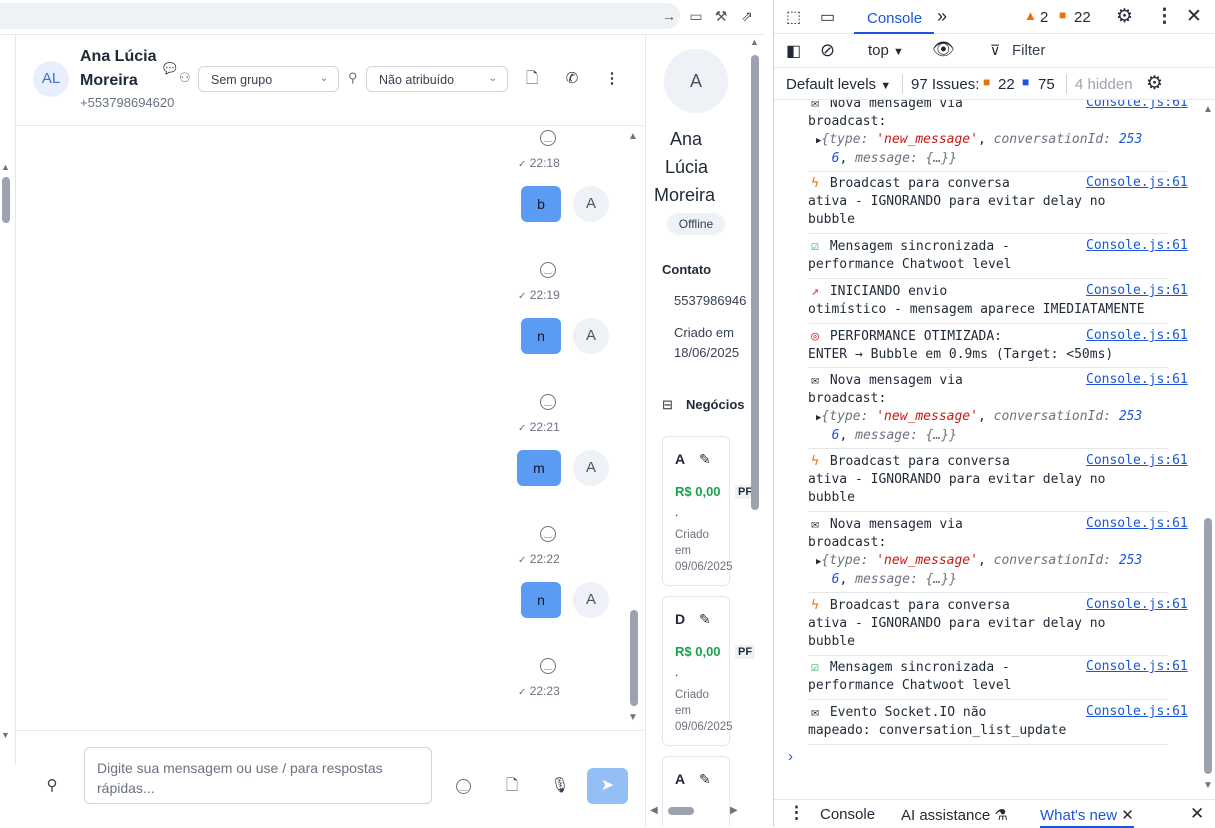 The height and width of the screenshot is (828, 1215). Describe the element at coordinates (946, 815) in the screenshot. I see `drawer-tab-ai-label: AI assistance` at that location.